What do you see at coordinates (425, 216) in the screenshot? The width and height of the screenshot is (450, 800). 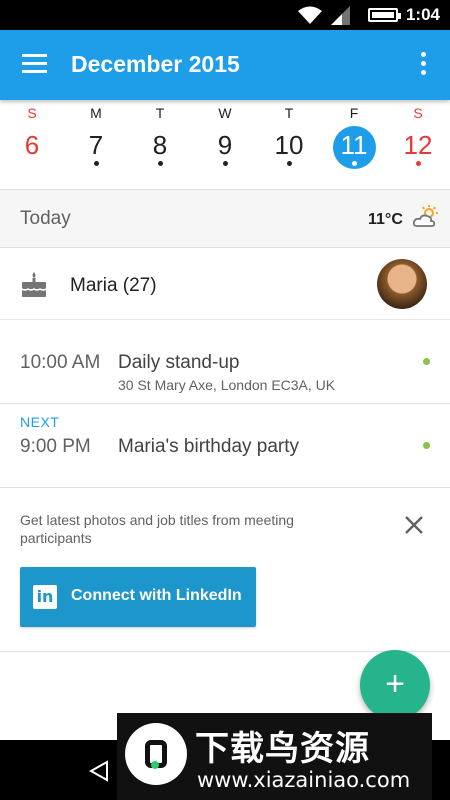 I see `partly-cloudy-icon` at bounding box center [425, 216].